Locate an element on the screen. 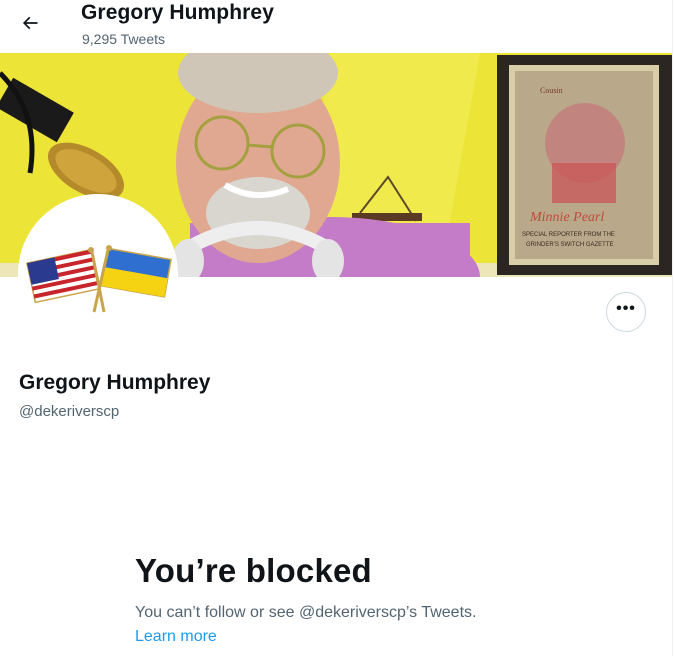  profile-name: Gregory Humphrey is located at coordinates (115, 382).